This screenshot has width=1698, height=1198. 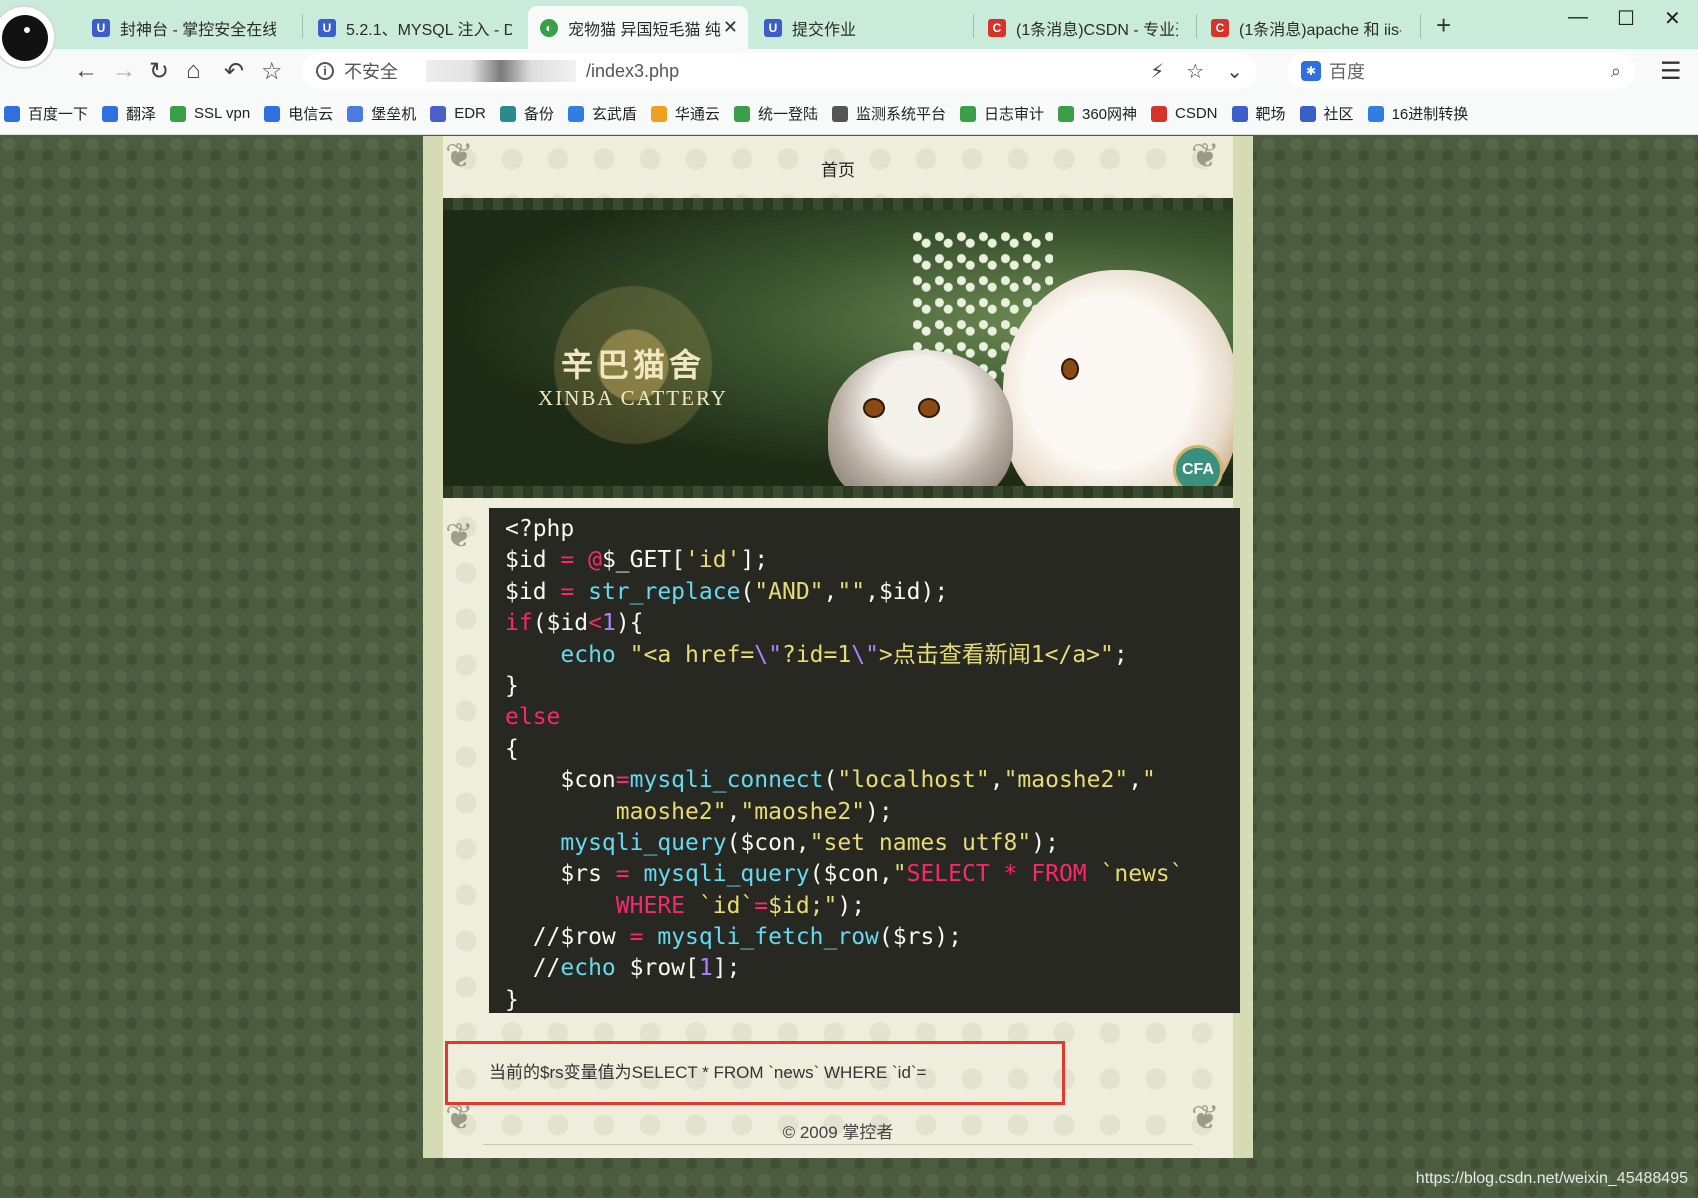 What do you see at coordinates (141, 114) in the screenshot?
I see `bookmark-label: 翻泽` at bounding box center [141, 114].